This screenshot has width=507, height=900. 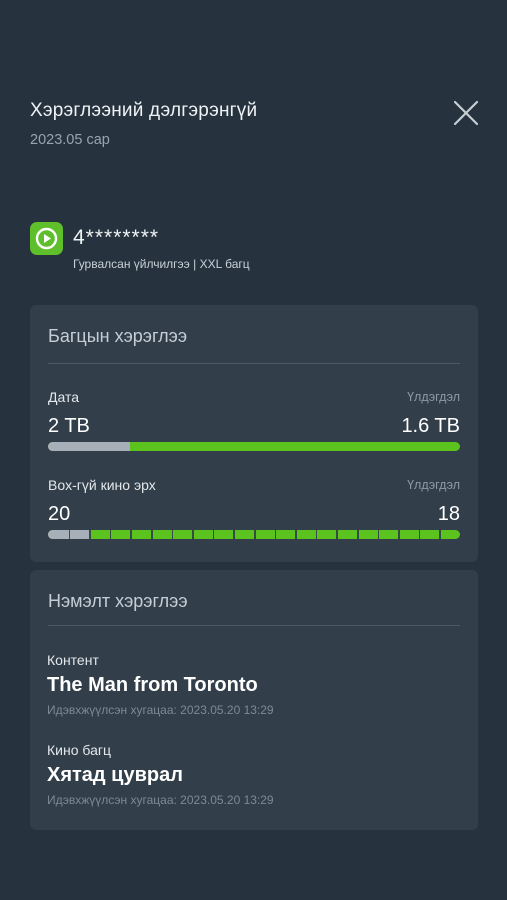 I want to click on movie-label: Box-гүй кино эрх, so click(x=102, y=485).